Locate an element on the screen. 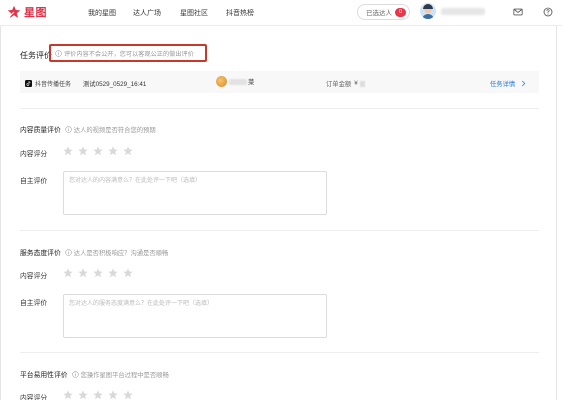 This screenshot has height=400, width=562. content-quality-hint-text: 达人的视频是否符合您的预期 is located at coordinates (114, 130).